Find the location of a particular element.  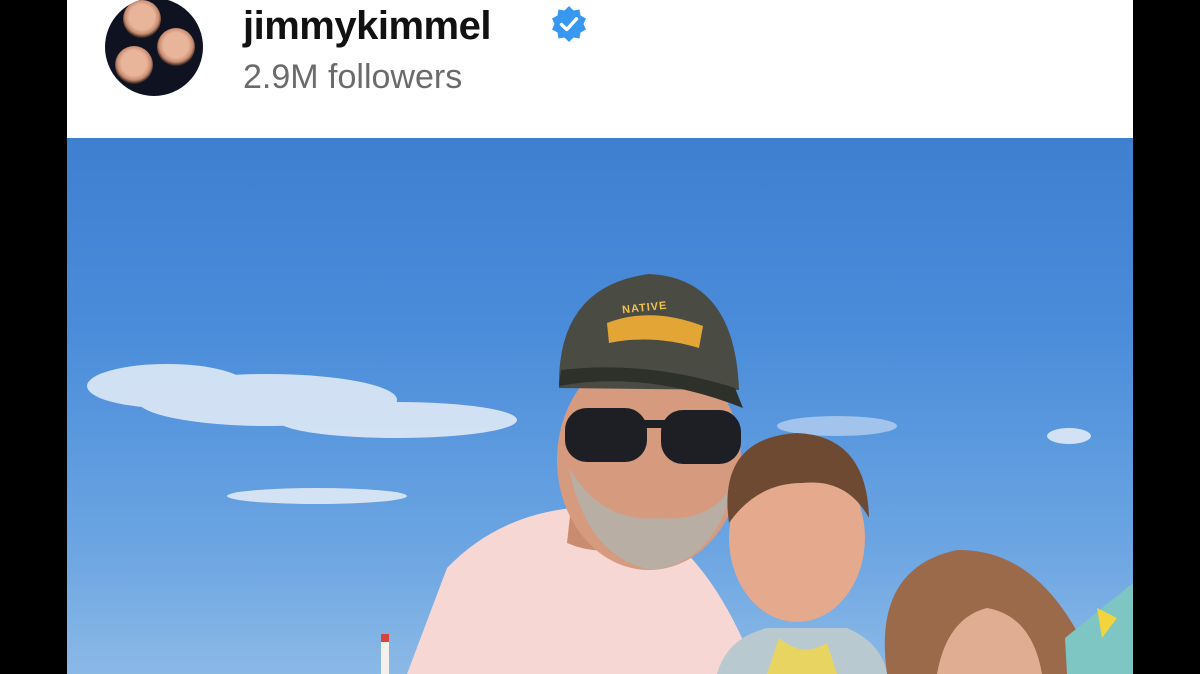

follower-count: 2.9M followers is located at coordinates (353, 77).